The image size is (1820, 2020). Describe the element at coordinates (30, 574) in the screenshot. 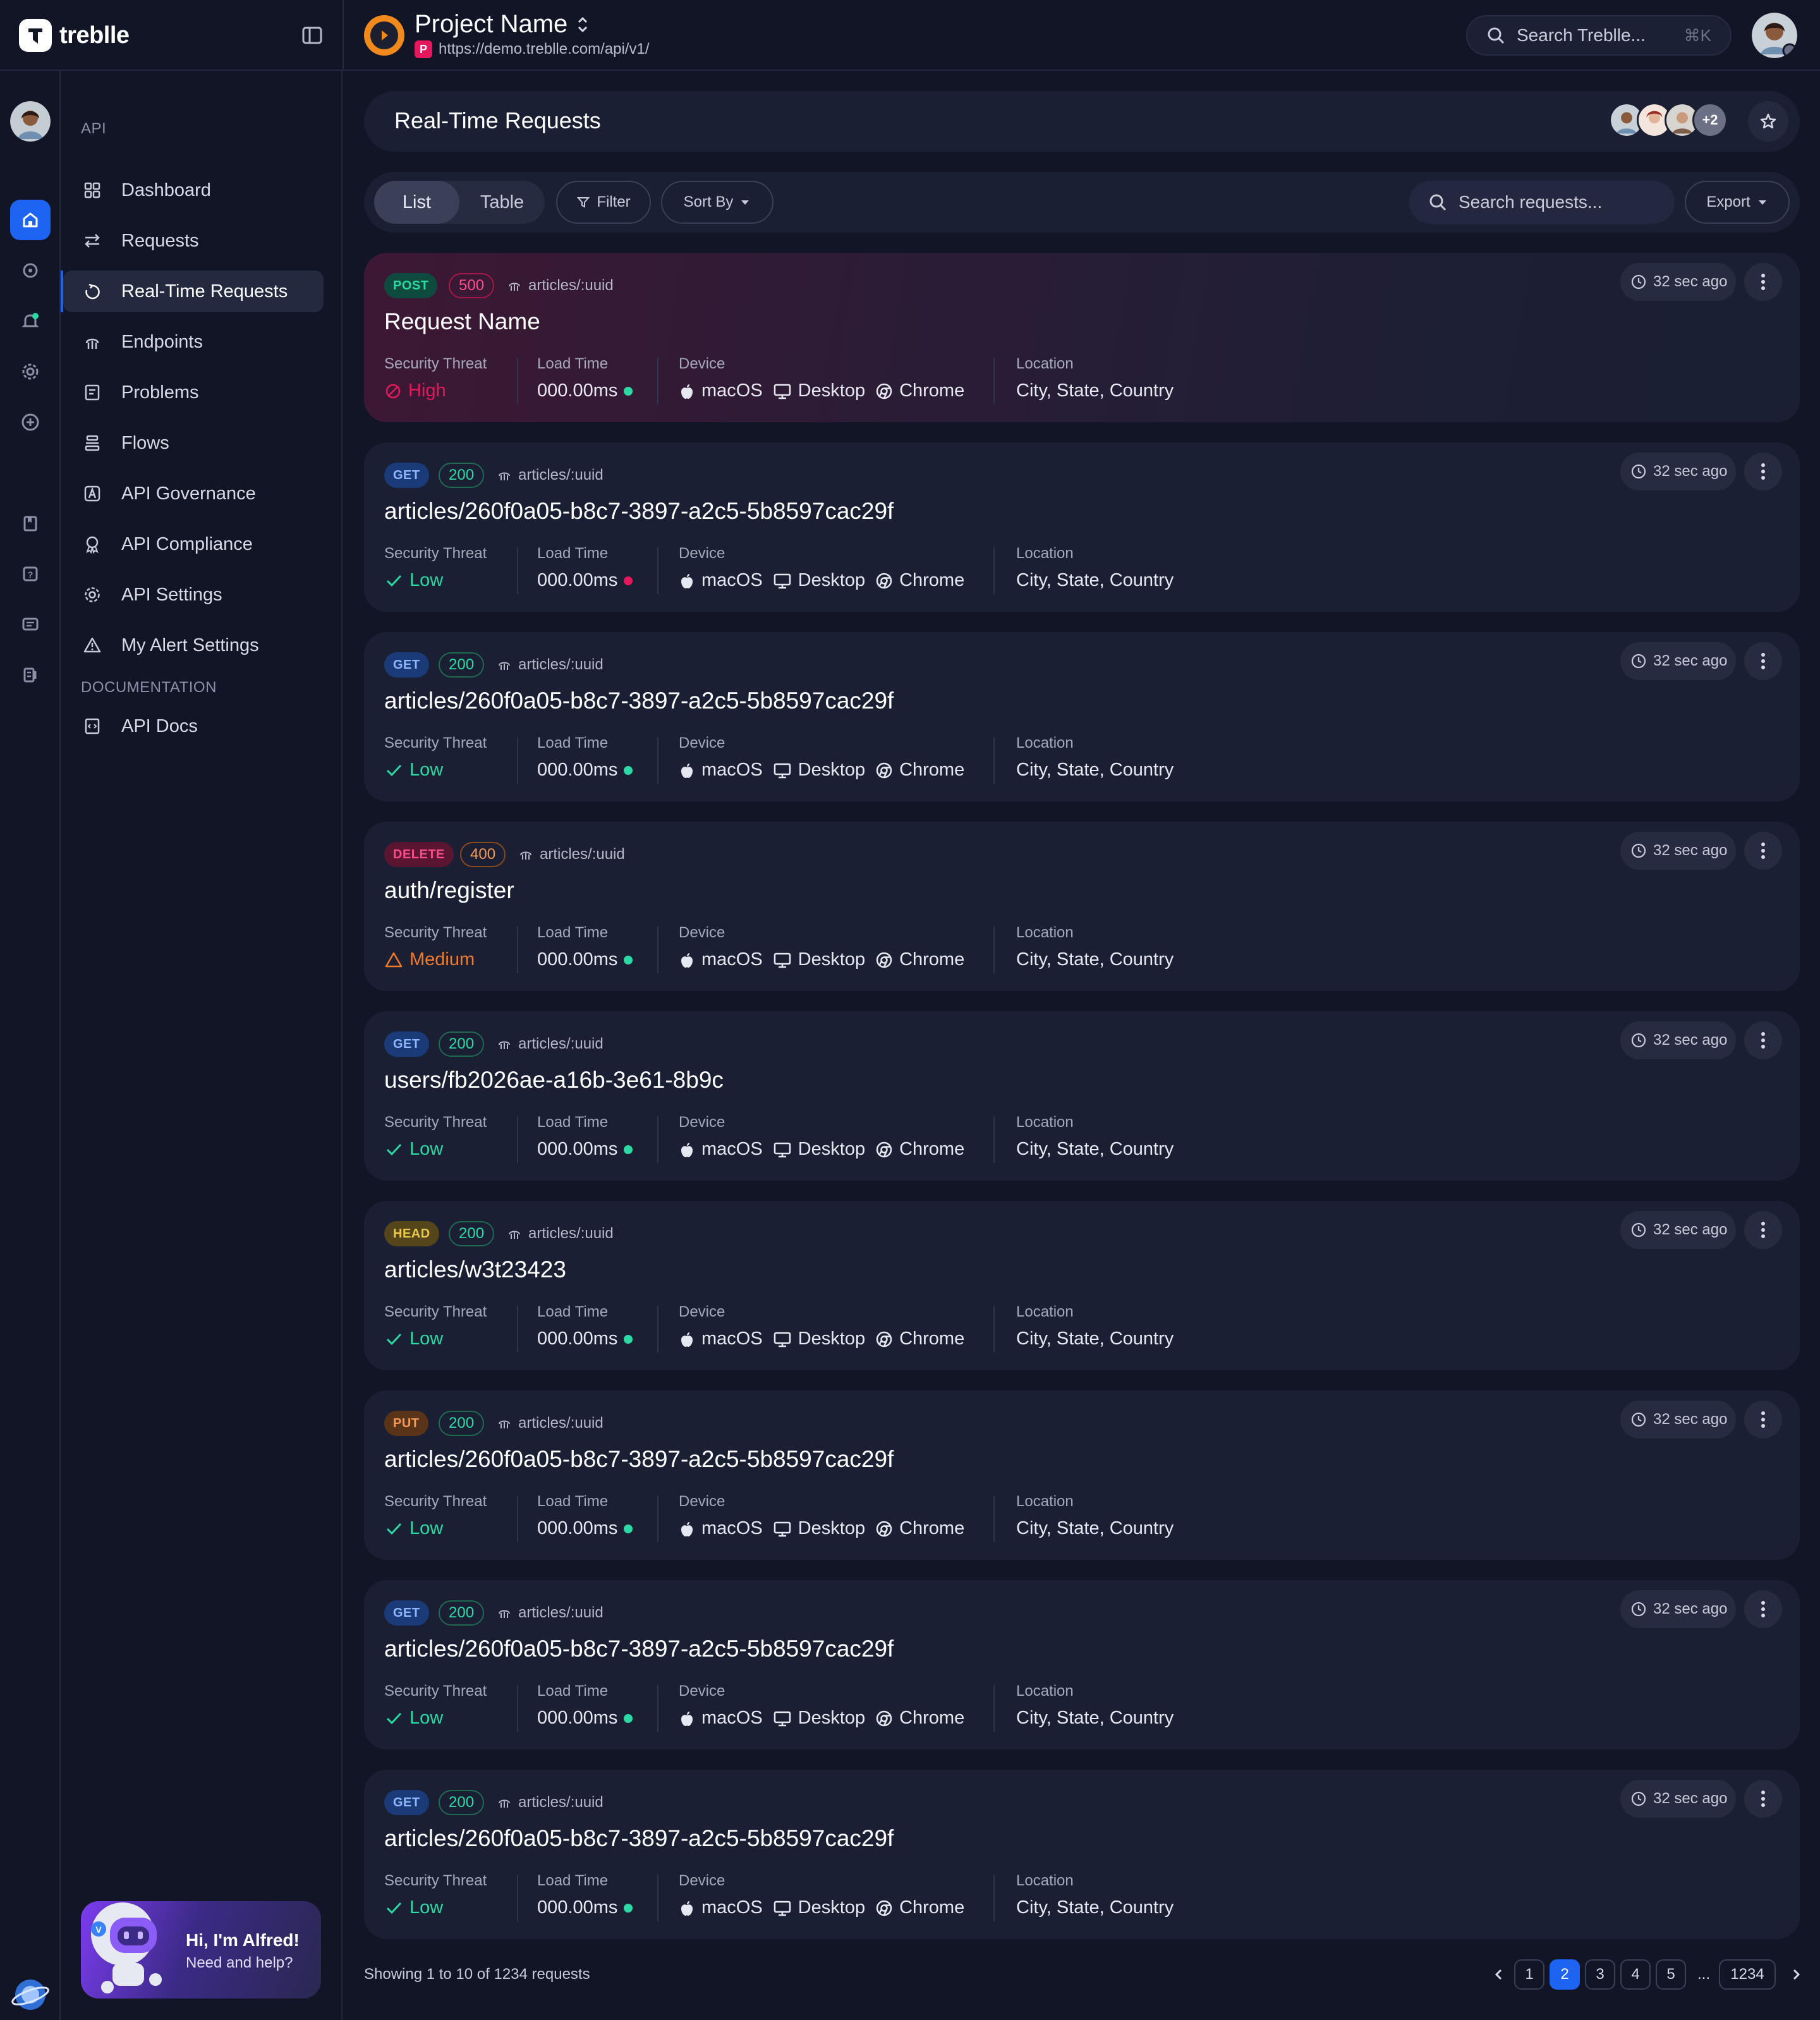

I see `help-icon: ?` at that location.